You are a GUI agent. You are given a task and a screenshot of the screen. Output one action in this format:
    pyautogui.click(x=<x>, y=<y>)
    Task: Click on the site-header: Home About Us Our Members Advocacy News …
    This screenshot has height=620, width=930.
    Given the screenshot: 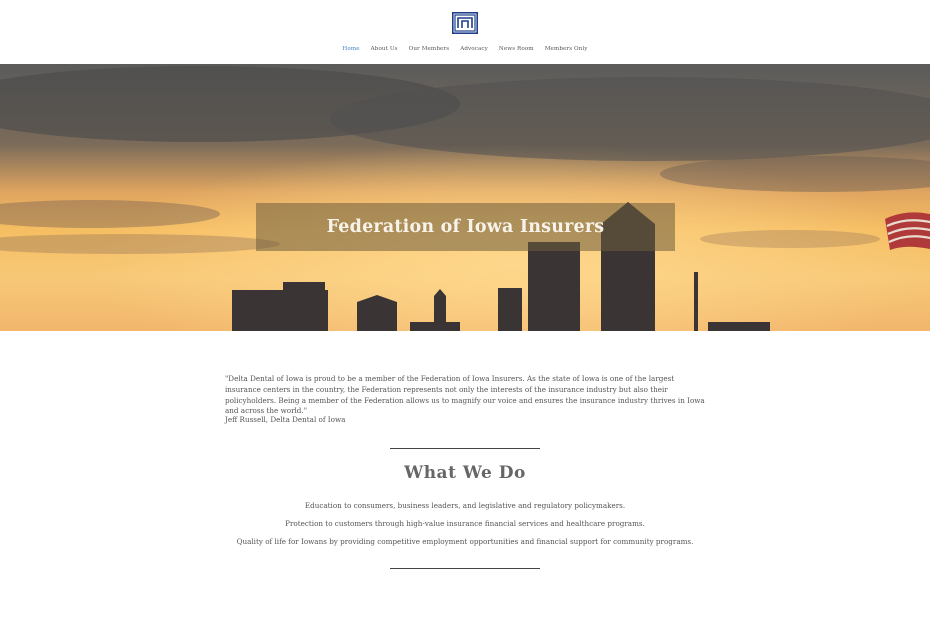 What is the action you would take?
    pyautogui.click(x=465, y=32)
    